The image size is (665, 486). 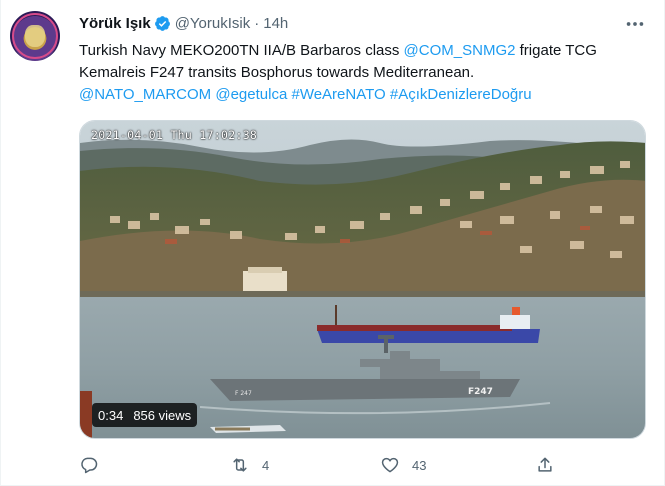 What do you see at coordinates (333, 465) in the screenshot?
I see `tweet-actions: 4 43` at bounding box center [333, 465].